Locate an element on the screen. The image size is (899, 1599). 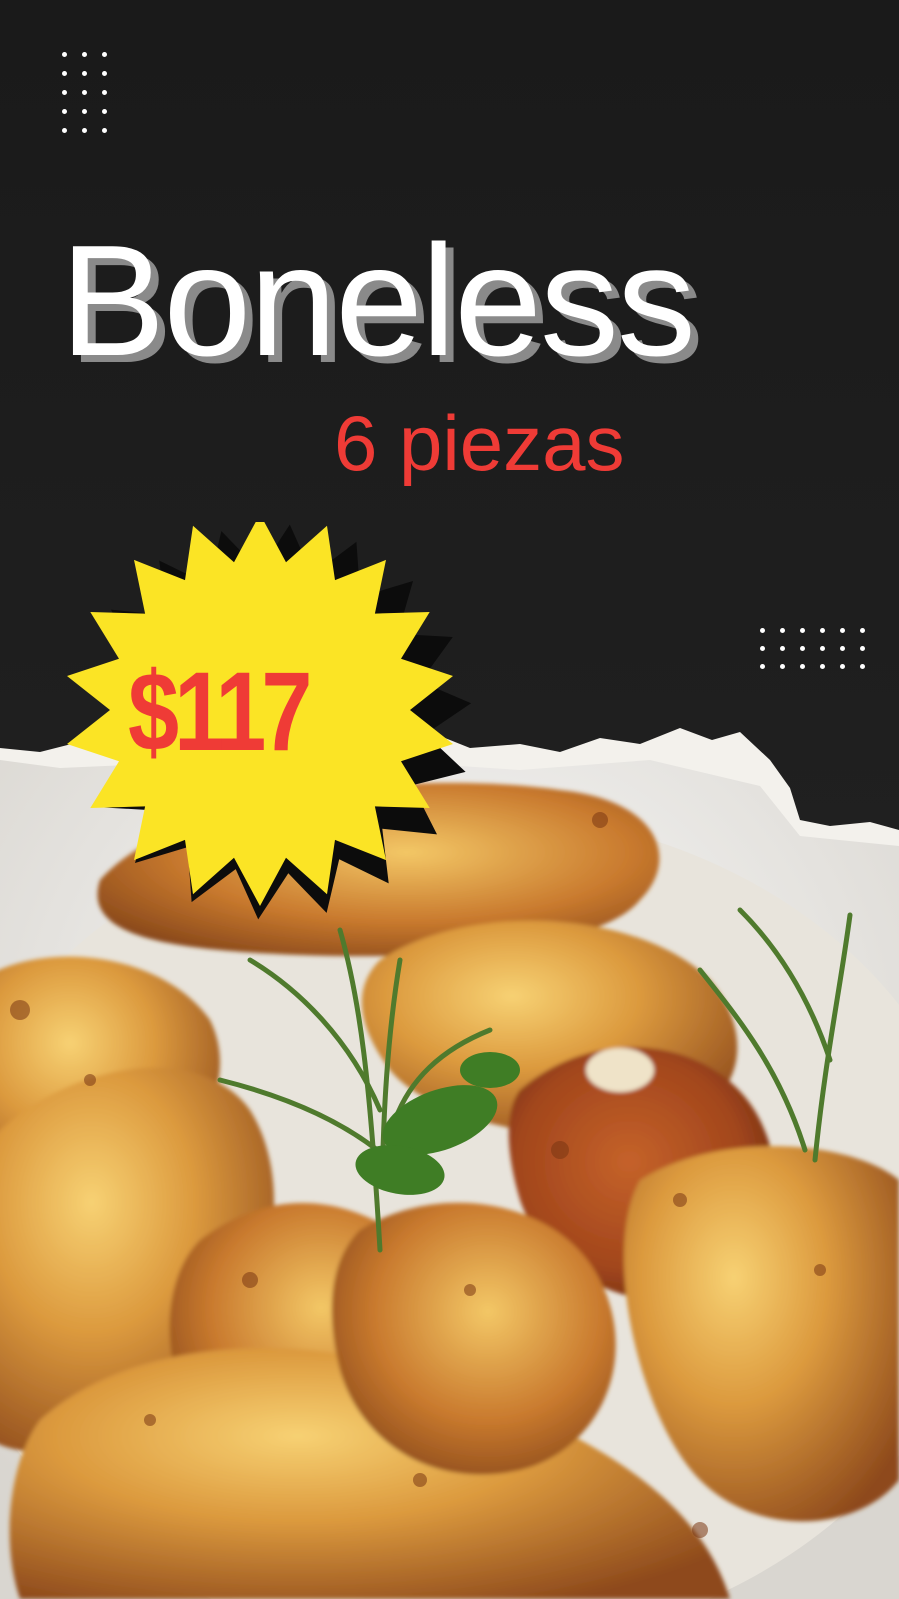
price-label: $117 is located at coordinates (220, 711).